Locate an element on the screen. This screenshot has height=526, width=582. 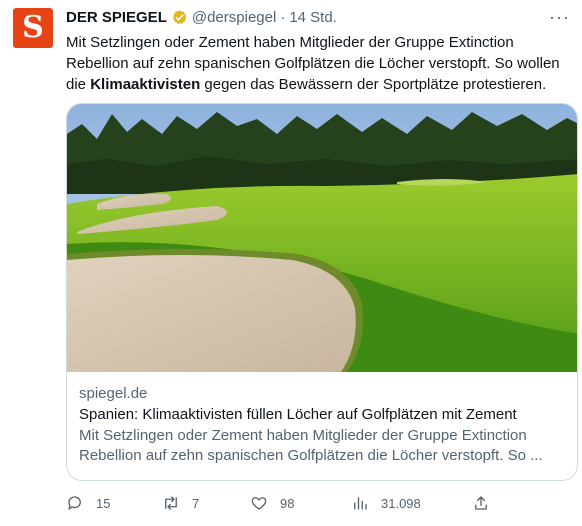
tweet-timestamp: 14 Std. is located at coordinates (313, 17).